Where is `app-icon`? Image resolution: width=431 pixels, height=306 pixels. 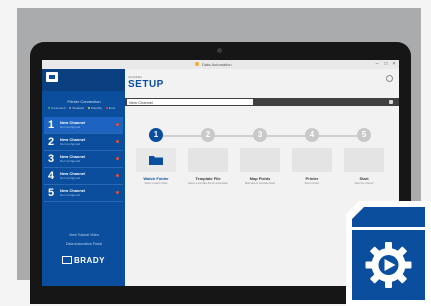
app-icon is located at coordinates (197, 64).